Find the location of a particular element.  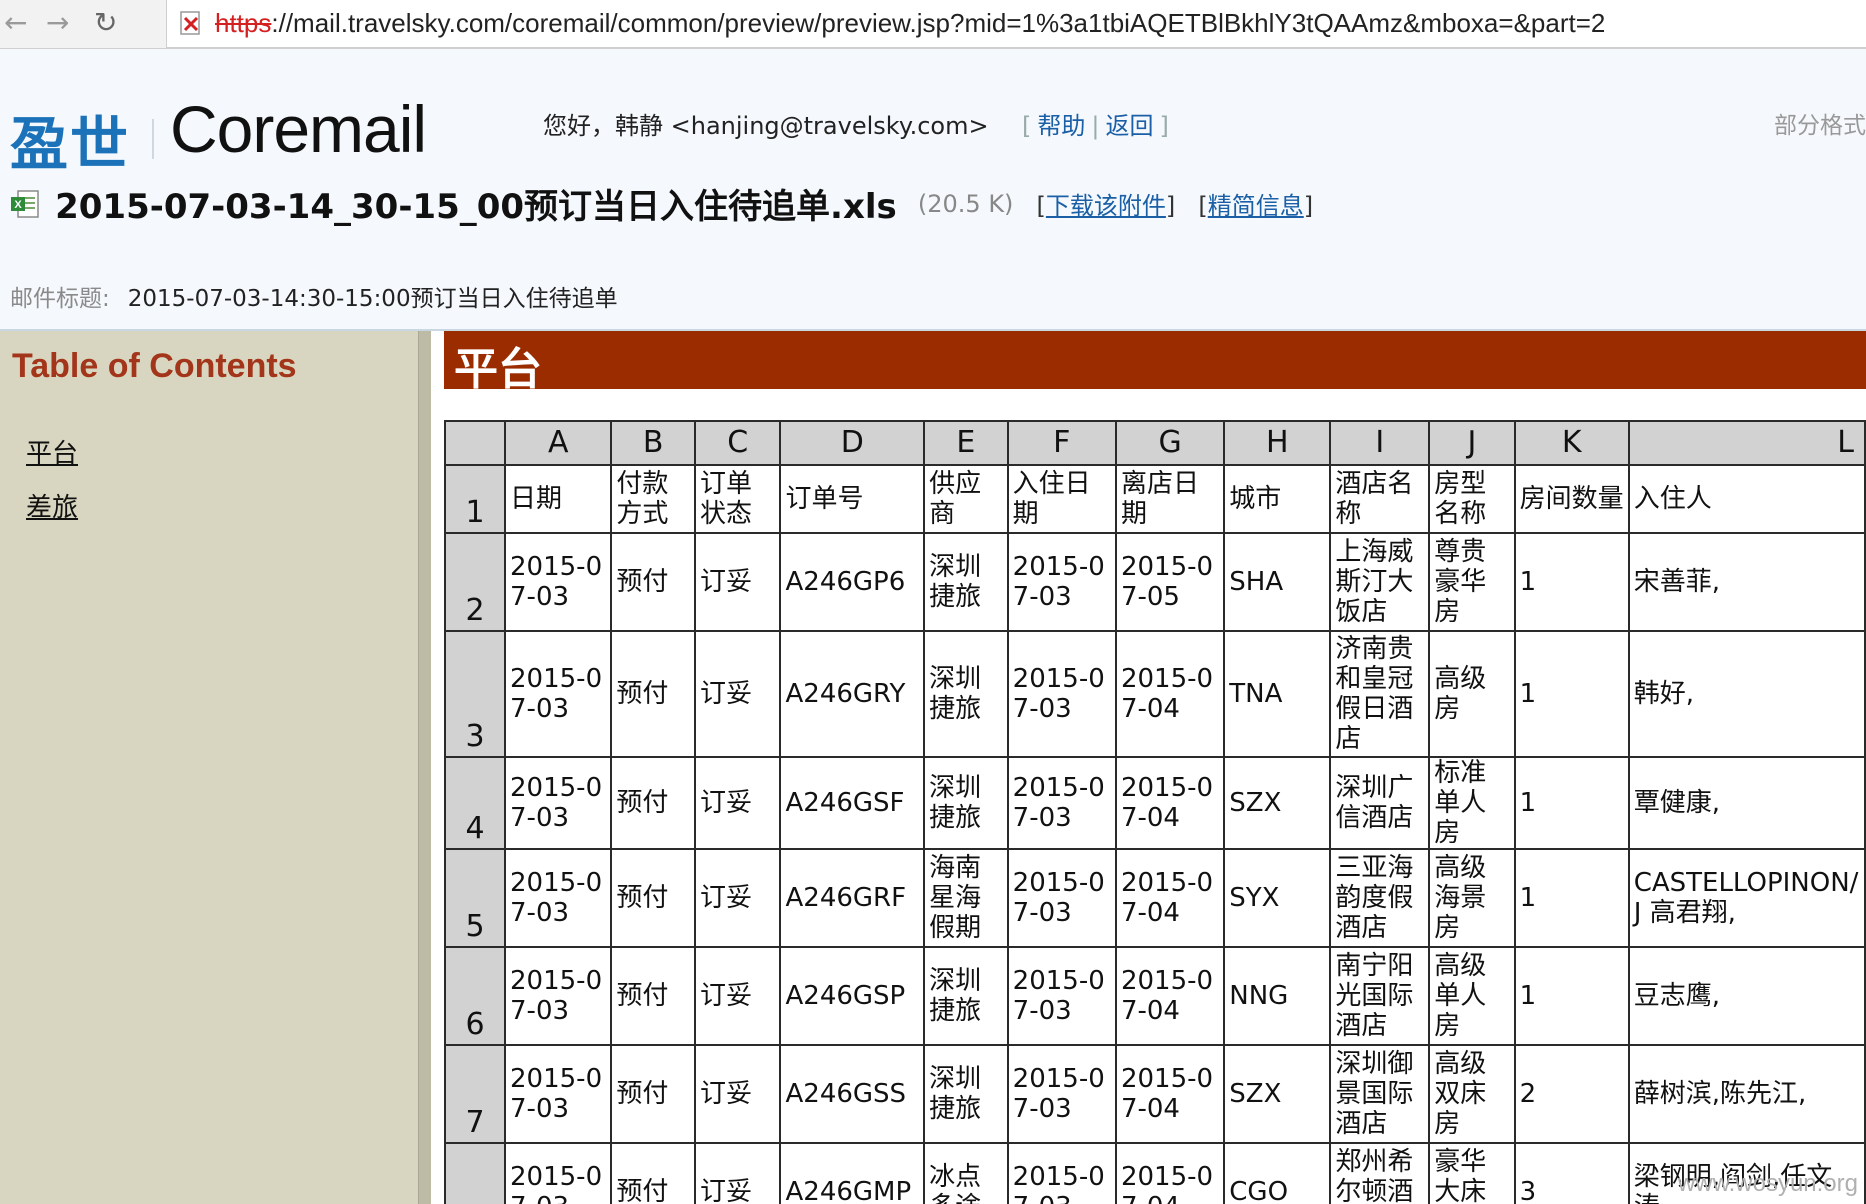

table-cell: SYX is located at coordinates (1277, 898).